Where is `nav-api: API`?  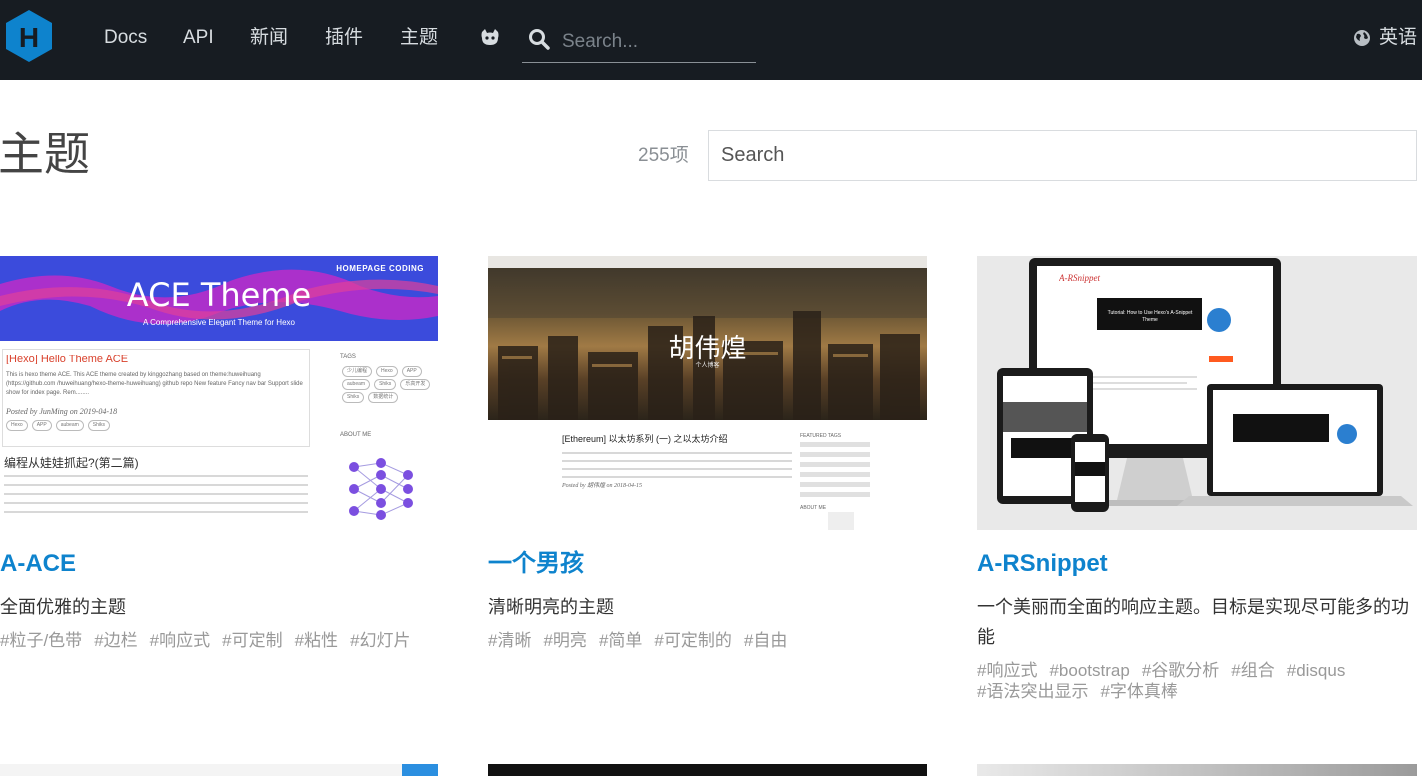 nav-api: API is located at coordinates (198, 38).